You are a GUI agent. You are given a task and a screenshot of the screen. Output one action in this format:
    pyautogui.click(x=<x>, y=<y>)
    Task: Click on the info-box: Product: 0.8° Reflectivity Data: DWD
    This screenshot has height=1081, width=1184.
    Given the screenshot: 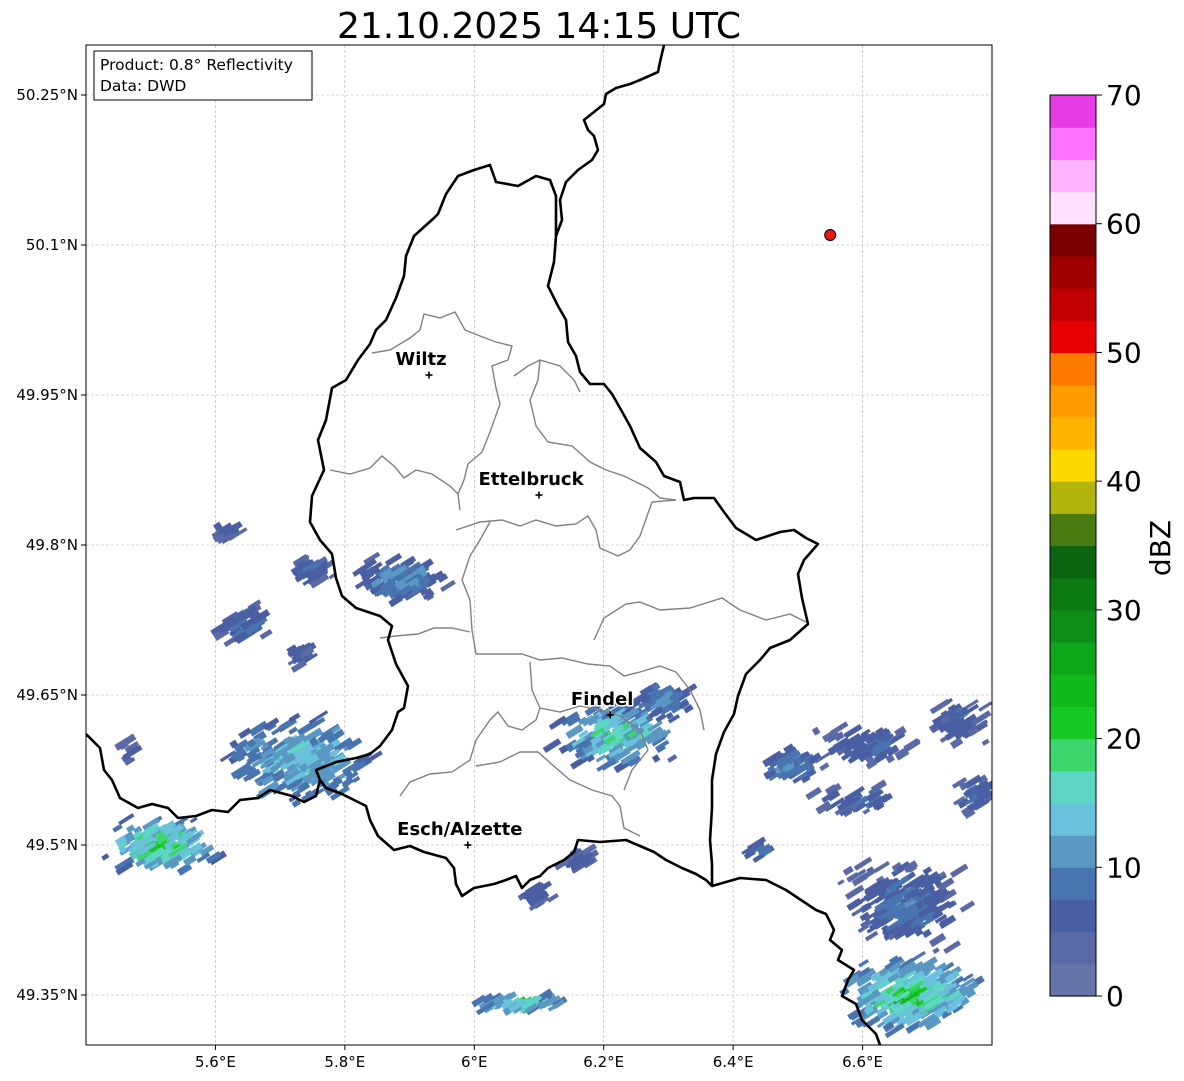 What is the action you would take?
    pyautogui.click(x=203, y=75)
    